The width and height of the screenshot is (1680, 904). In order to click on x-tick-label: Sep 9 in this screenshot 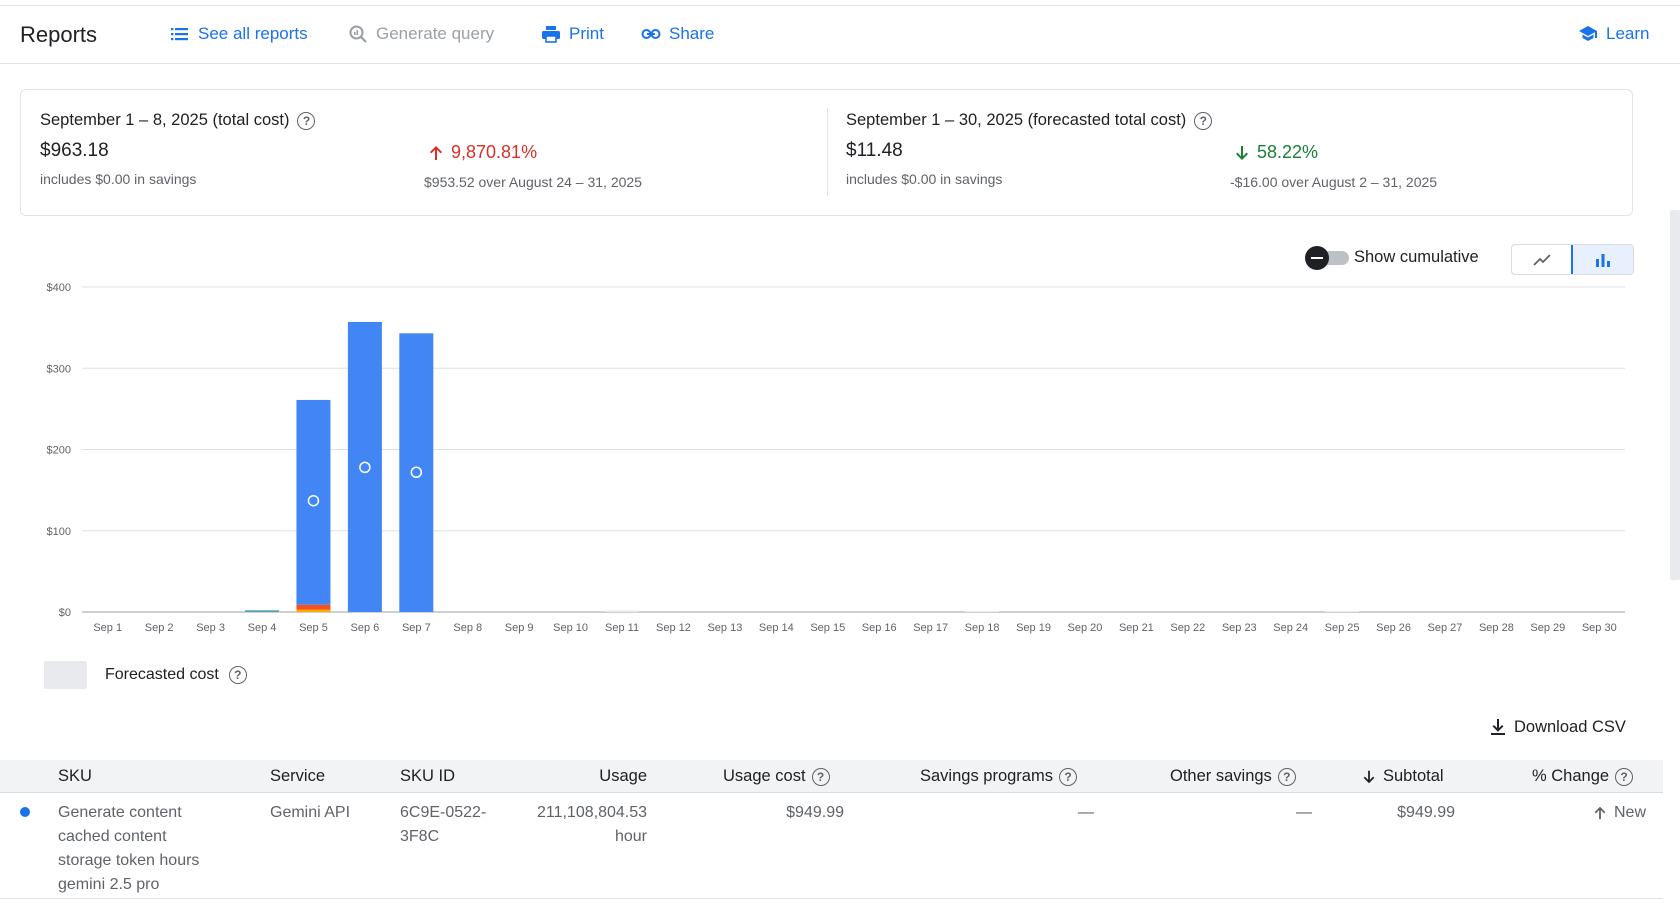, I will do `click(519, 628)`.